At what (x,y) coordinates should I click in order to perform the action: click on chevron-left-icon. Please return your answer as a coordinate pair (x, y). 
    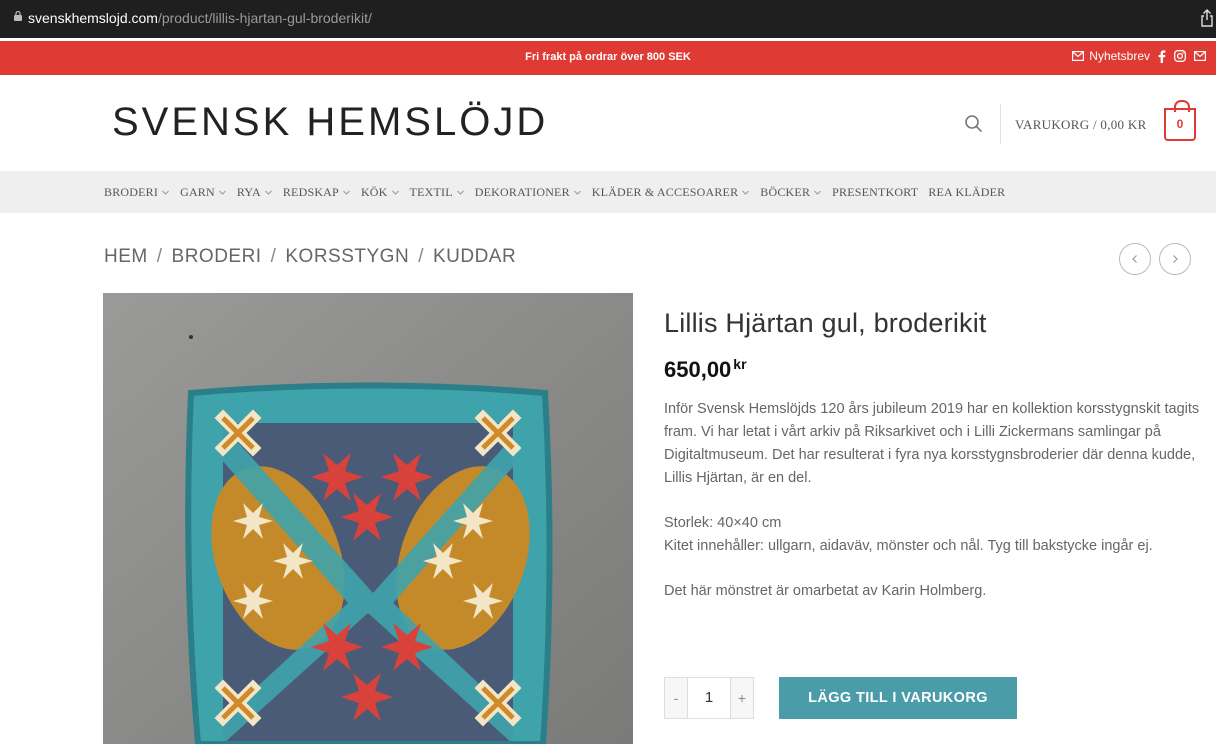
    Looking at the image, I should click on (1134, 259).